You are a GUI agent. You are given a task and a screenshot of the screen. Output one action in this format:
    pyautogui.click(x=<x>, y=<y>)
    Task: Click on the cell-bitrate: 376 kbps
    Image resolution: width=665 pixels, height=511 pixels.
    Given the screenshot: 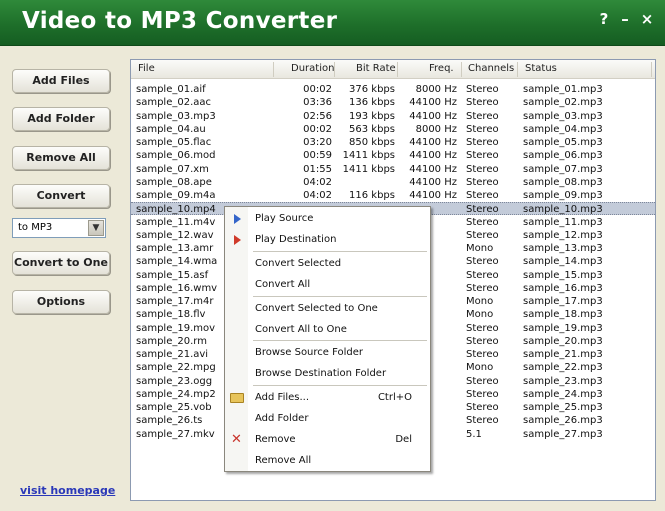 What is the action you would take?
    pyautogui.click(x=372, y=89)
    